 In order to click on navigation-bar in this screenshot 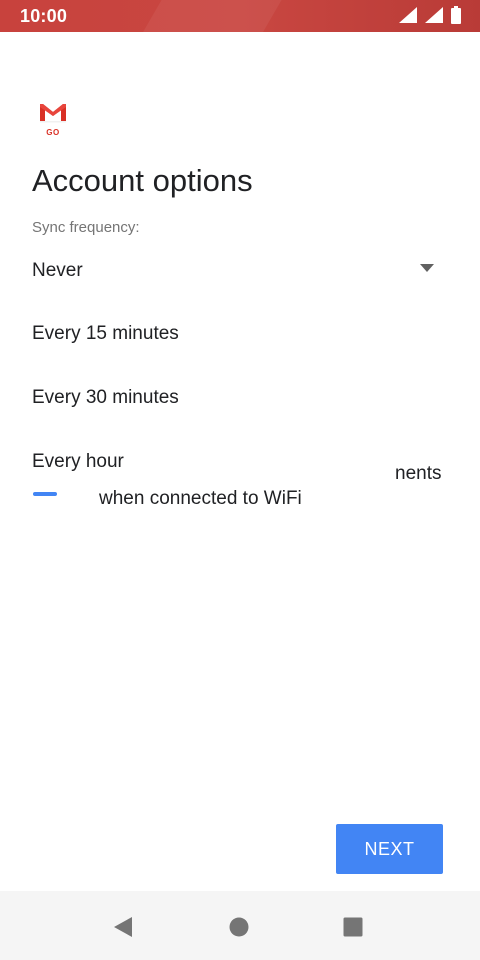, I will do `click(240, 925)`.